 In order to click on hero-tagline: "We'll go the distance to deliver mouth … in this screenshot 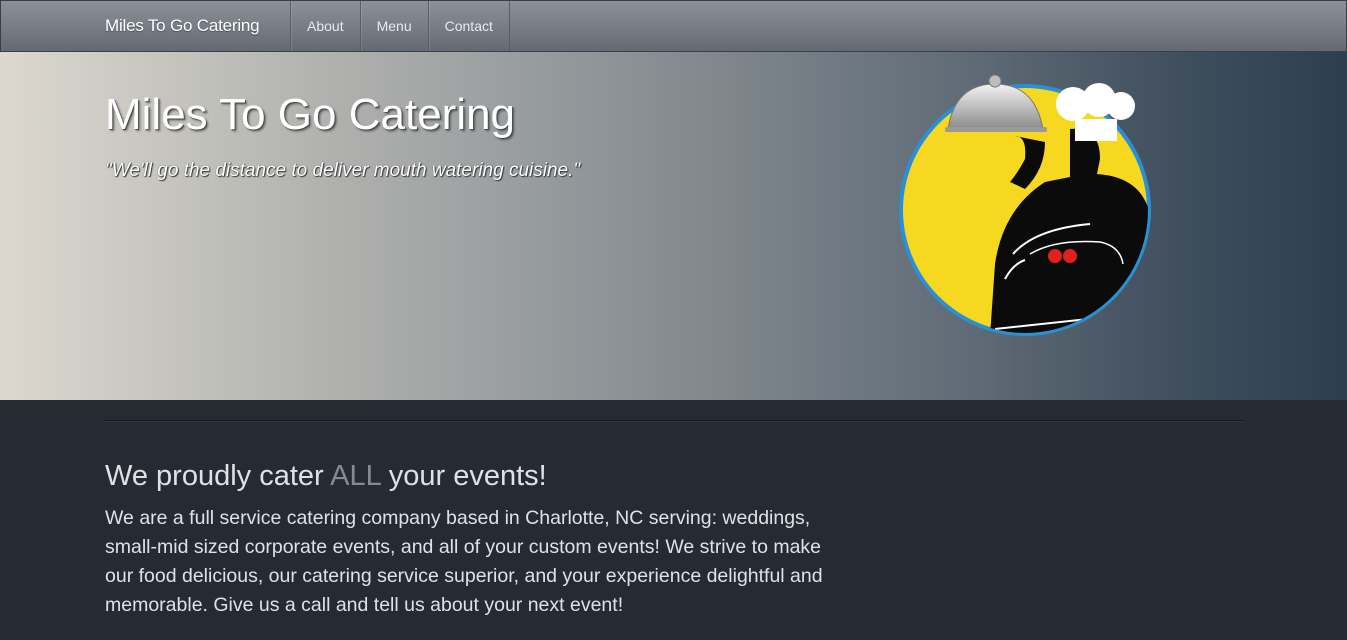, I will do `click(343, 170)`.